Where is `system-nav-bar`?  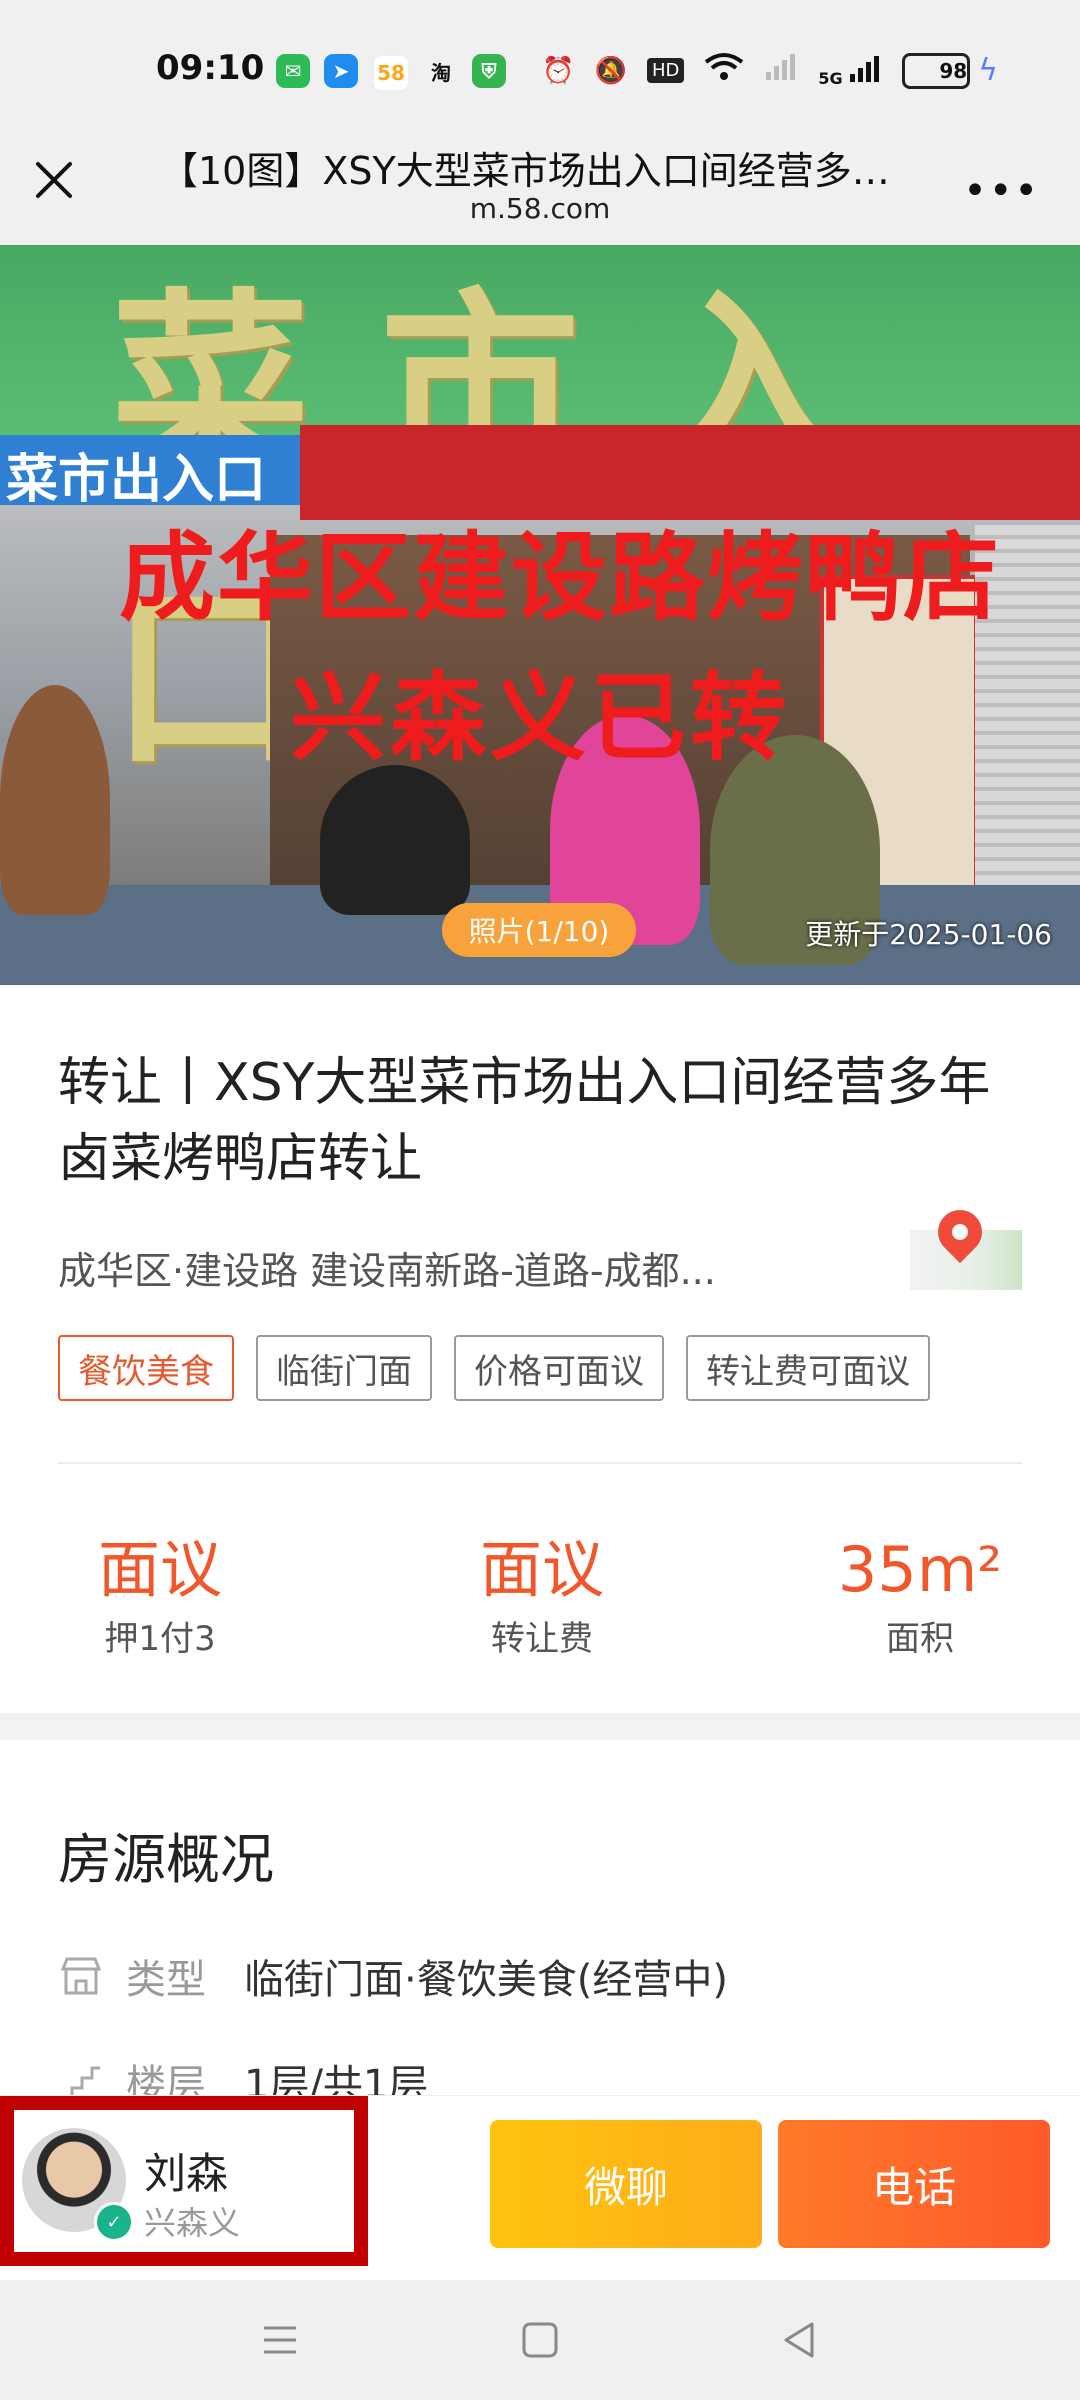
system-nav-bar is located at coordinates (540, 2340).